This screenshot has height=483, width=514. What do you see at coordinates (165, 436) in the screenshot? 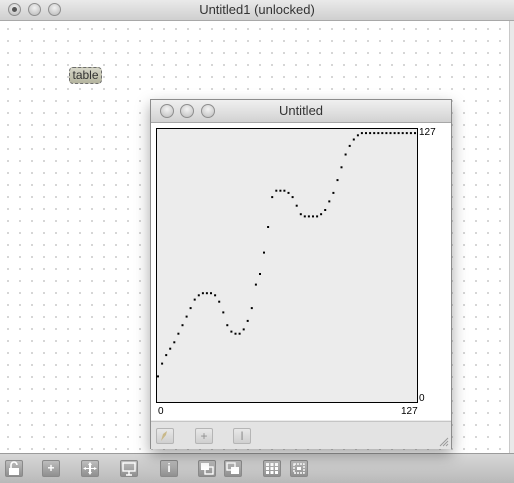
I see `pencil-icon` at bounding box center [165, 436].